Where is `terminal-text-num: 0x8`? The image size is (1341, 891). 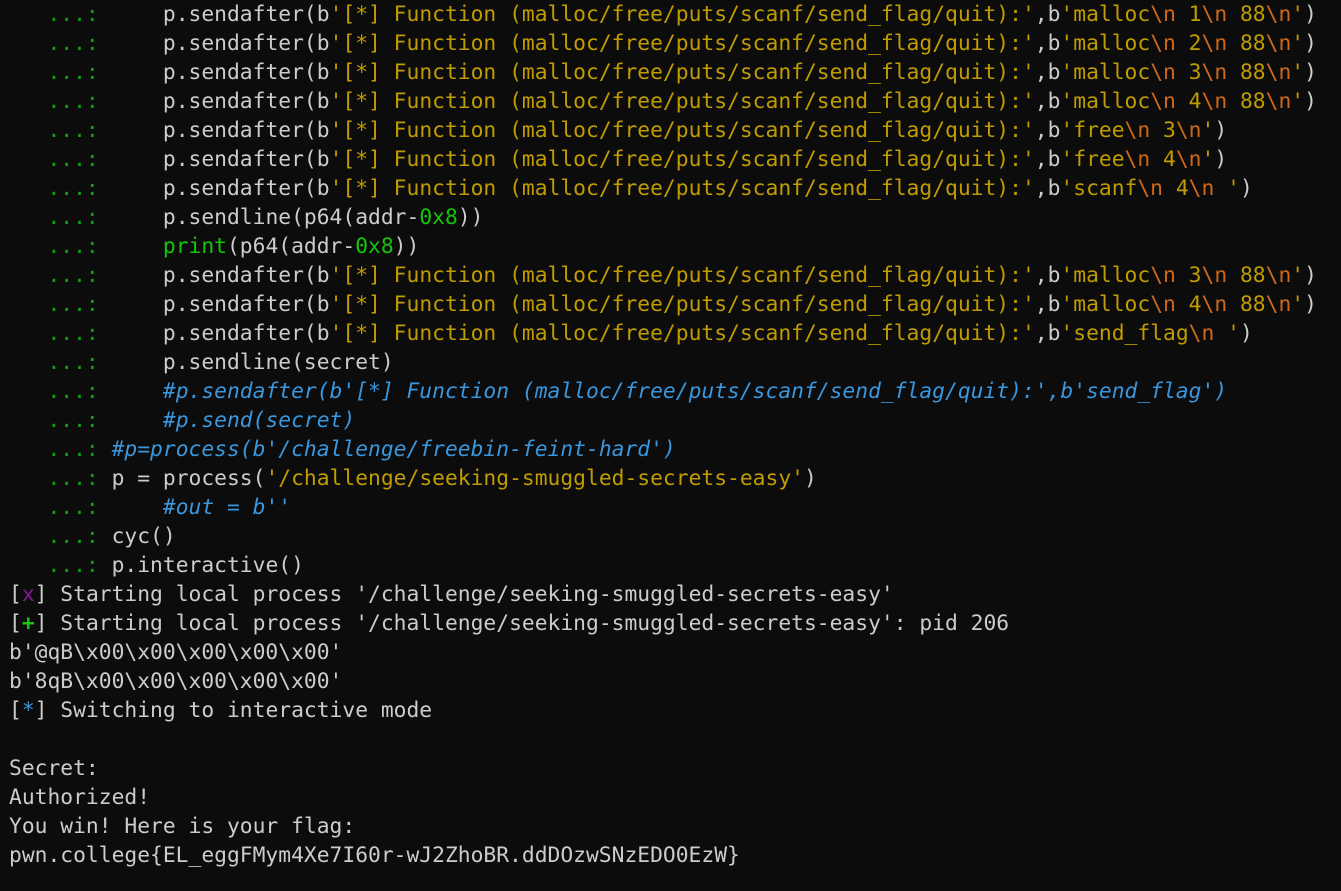
terminal-text-num: 0x8 is located at coordinates (374, 246).